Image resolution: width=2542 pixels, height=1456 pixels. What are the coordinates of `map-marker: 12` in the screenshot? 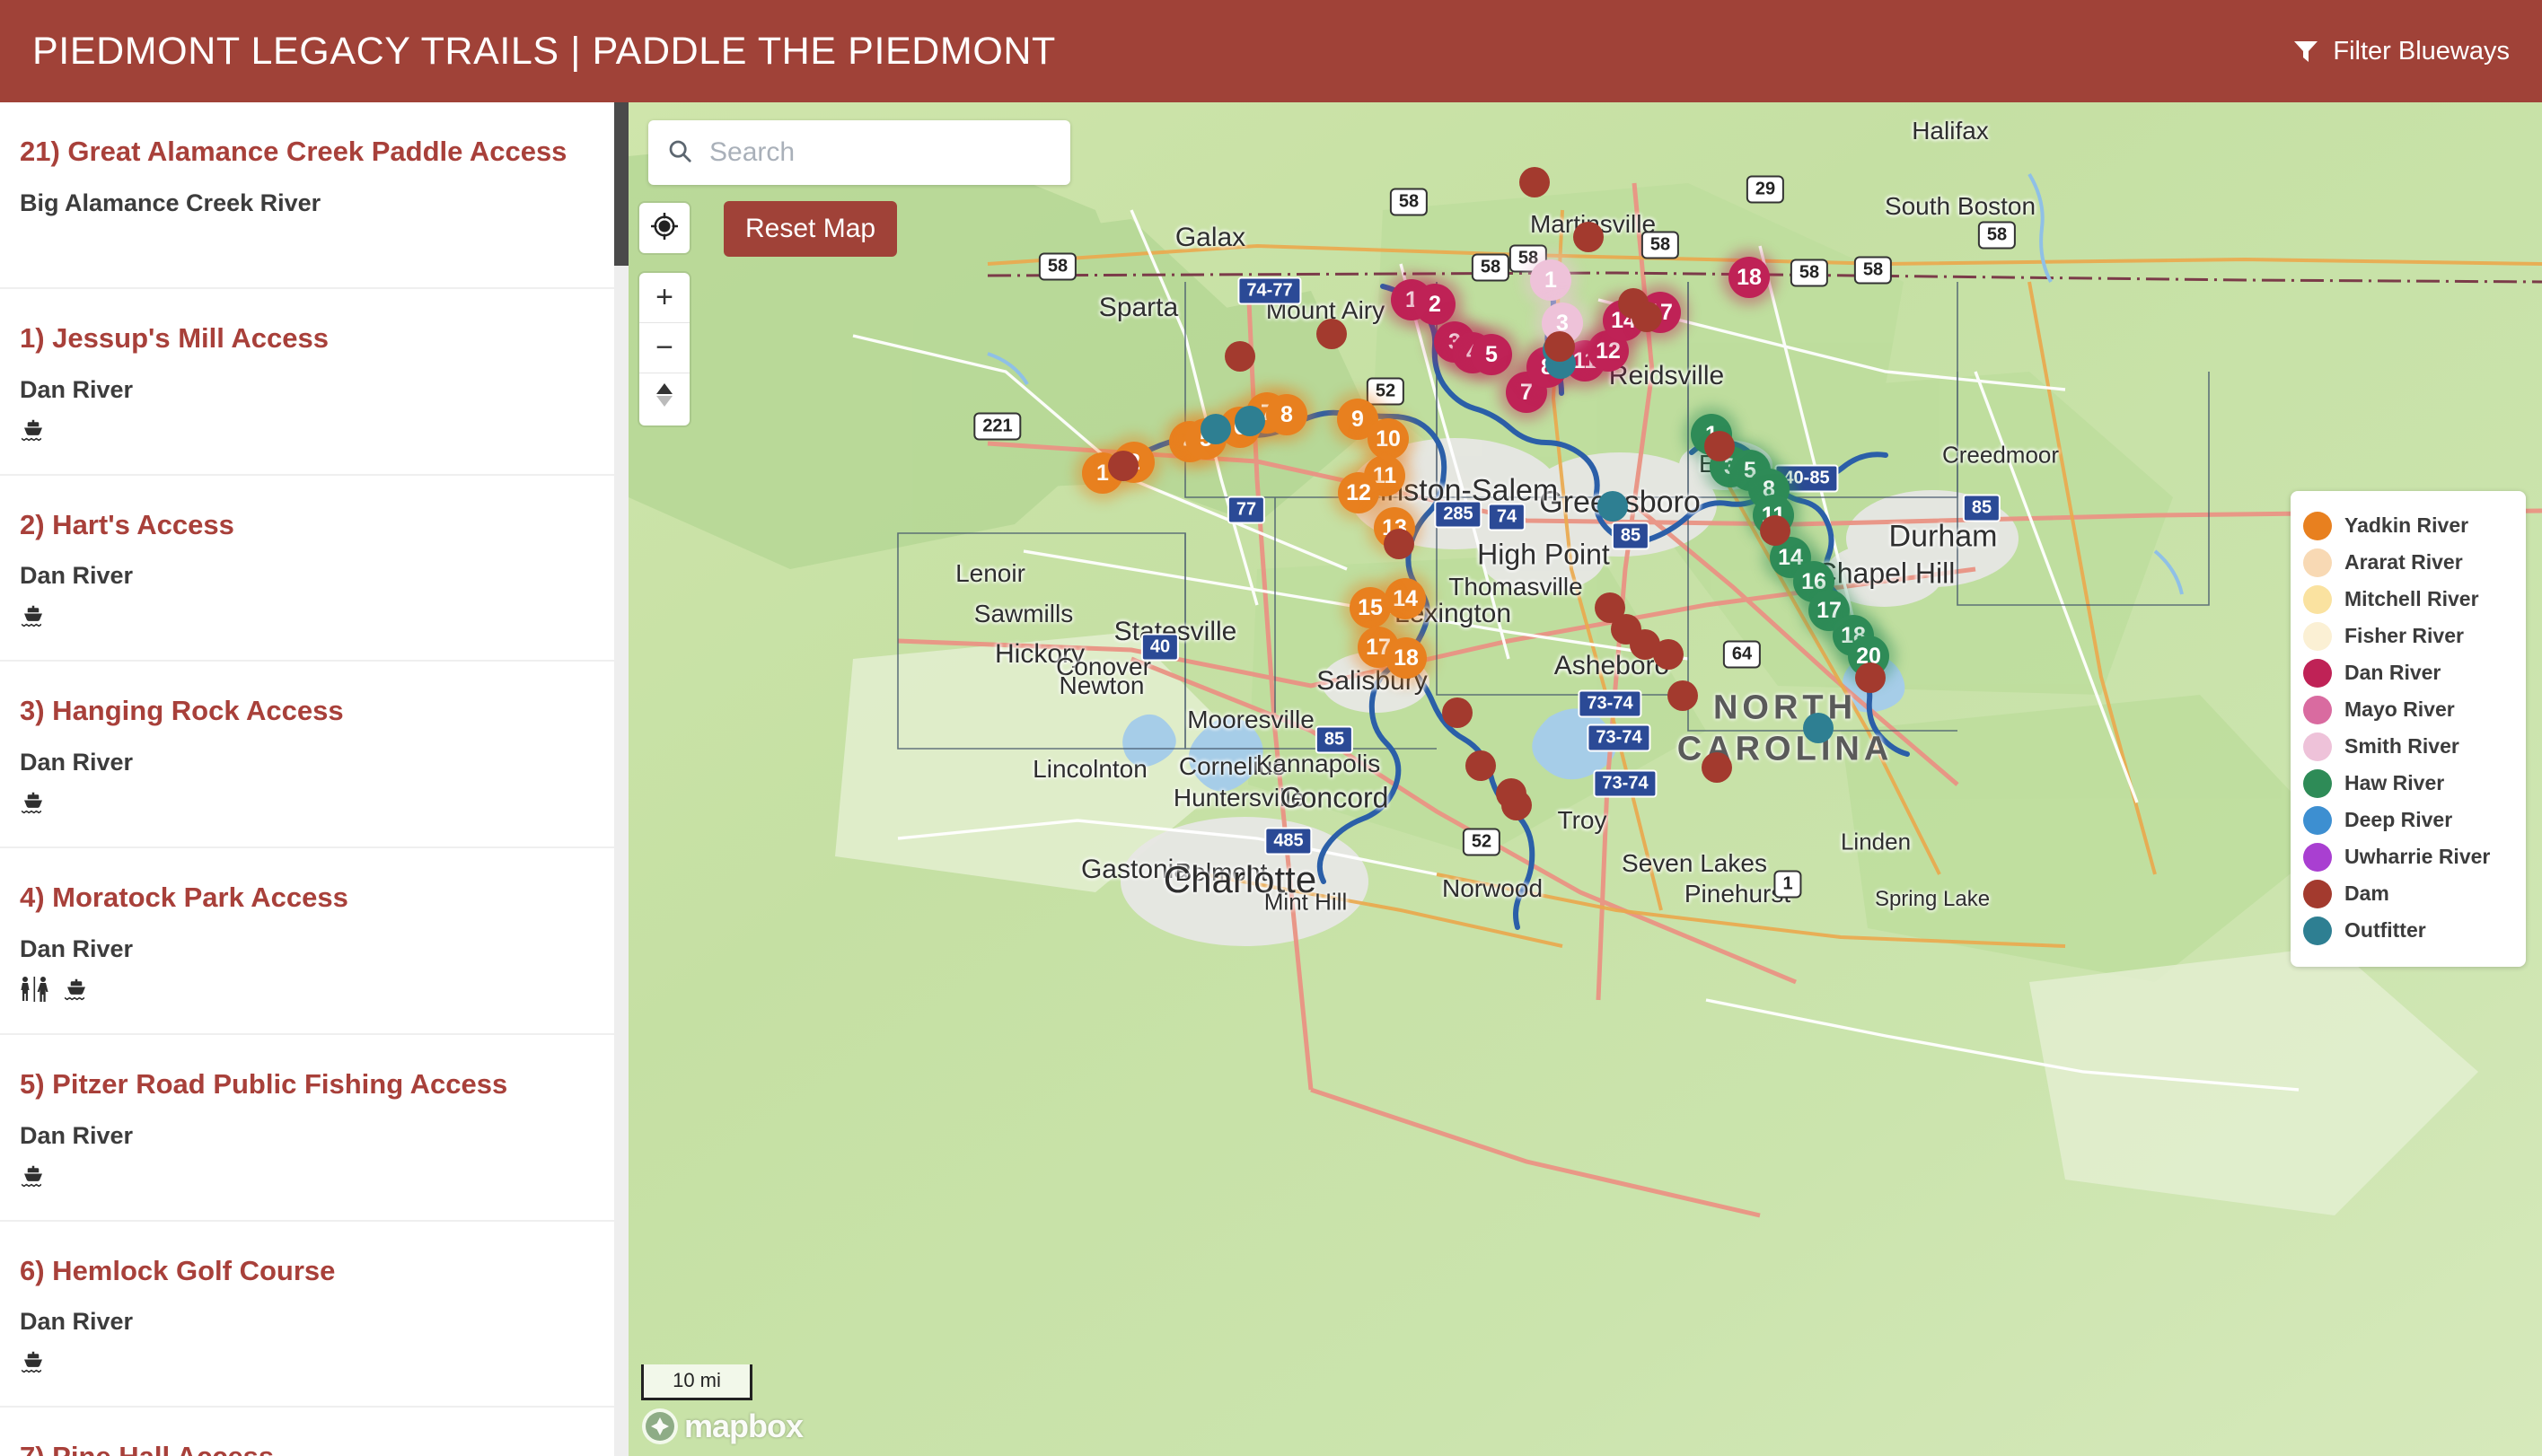 It's located at (1358, 492).